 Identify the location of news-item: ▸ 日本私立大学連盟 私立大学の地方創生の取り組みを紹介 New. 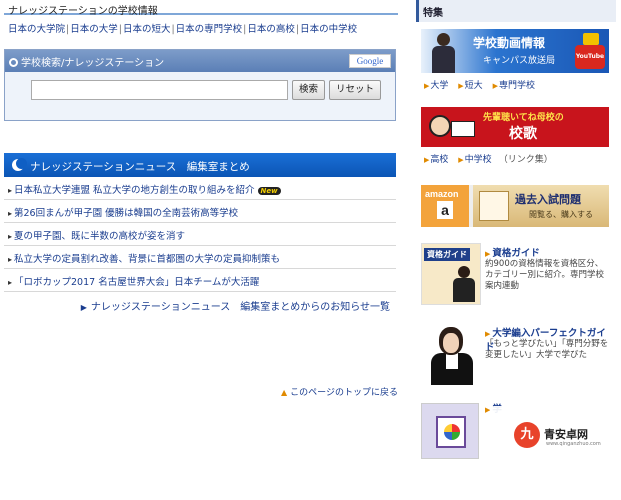
(200, 188).